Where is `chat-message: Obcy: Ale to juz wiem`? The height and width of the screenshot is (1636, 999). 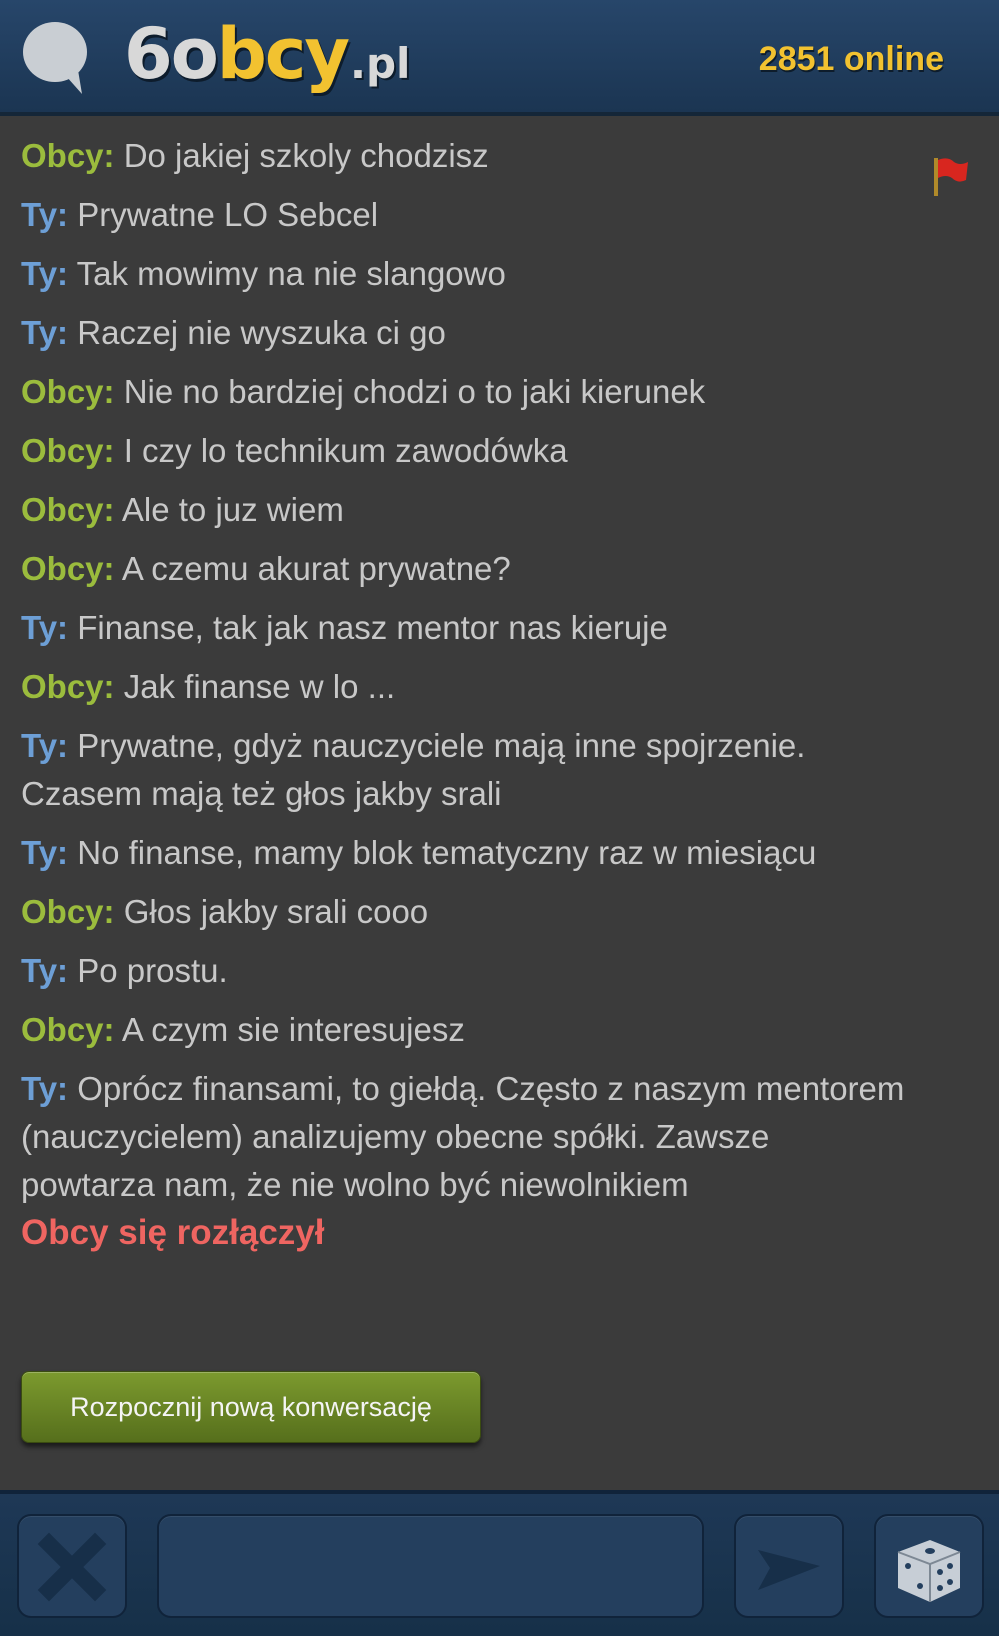 chat-message: Obcy: Ale to juz wiem is located at coordinates (466, 510).